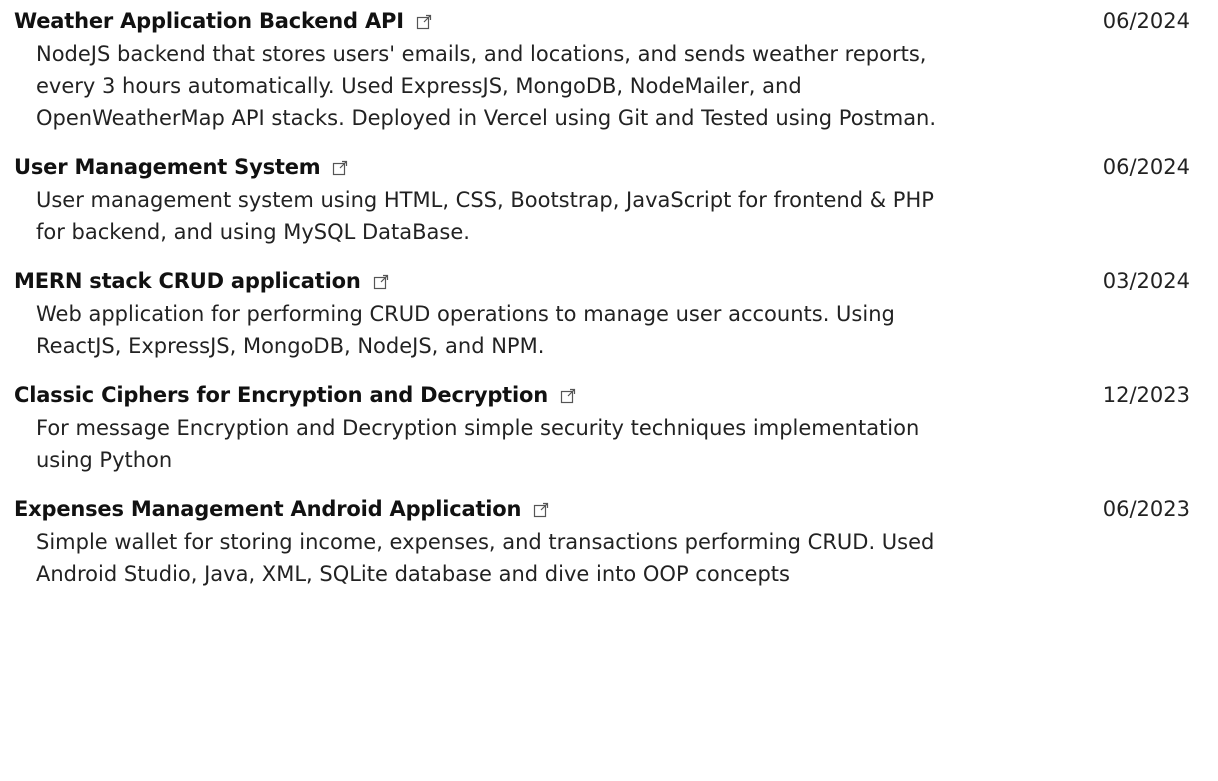 The image size is (1218, 781). I want to click on project-header: Weather Application Backend API 06/2024, so click(609, 21).